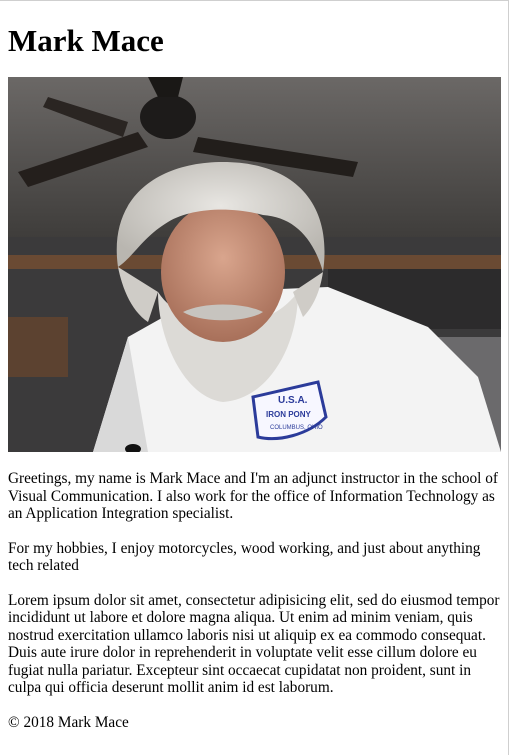 Image resolution: width=509 pixels, height=755 pixels. Describe the element at coordinates (289, 414) in the screenshot. I see `shirt-text-brand: IRON PONY` at that location.